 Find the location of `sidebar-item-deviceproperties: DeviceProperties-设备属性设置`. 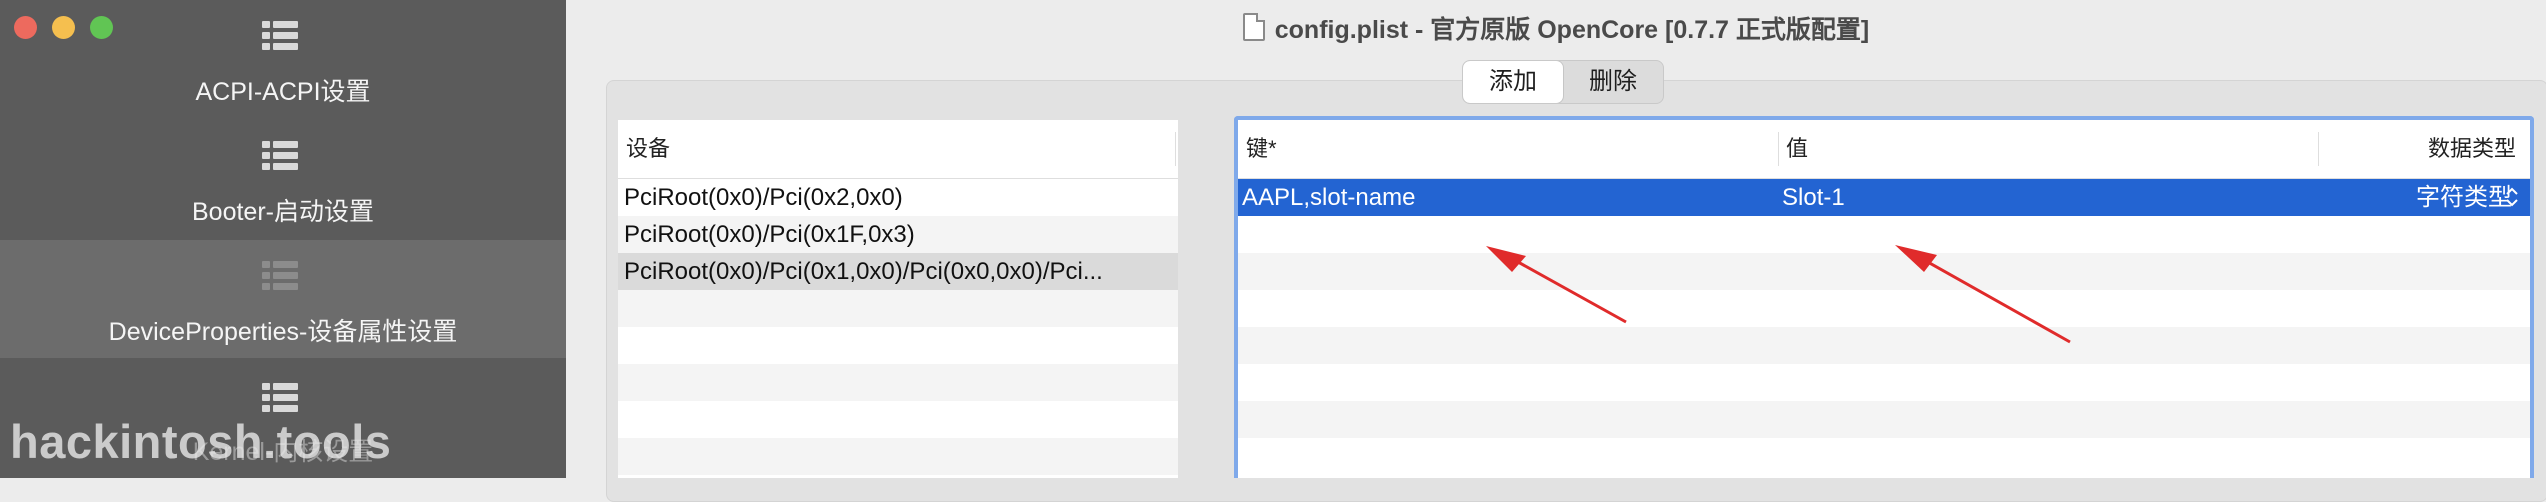

sidebar-item-deviceproperties: DeviceProperties-设备属性设置 is located at coordinates (283, 299).